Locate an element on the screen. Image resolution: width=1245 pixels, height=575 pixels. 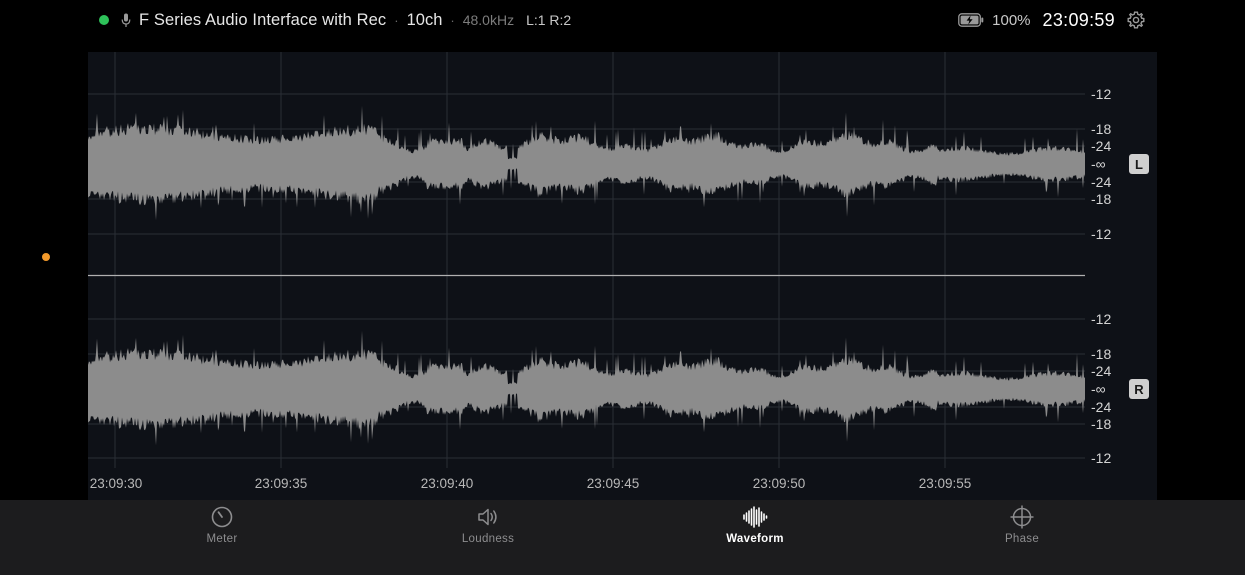
tab-label: Meter is located at coordinates (222, 539).